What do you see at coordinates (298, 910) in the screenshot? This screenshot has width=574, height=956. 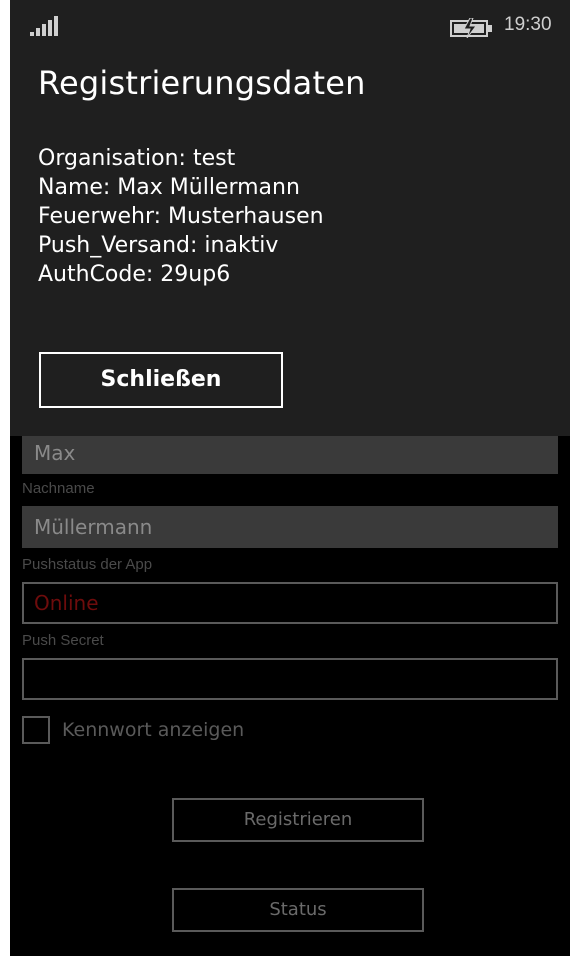 I see `status-button: Status` at bounding box center [298, 910].